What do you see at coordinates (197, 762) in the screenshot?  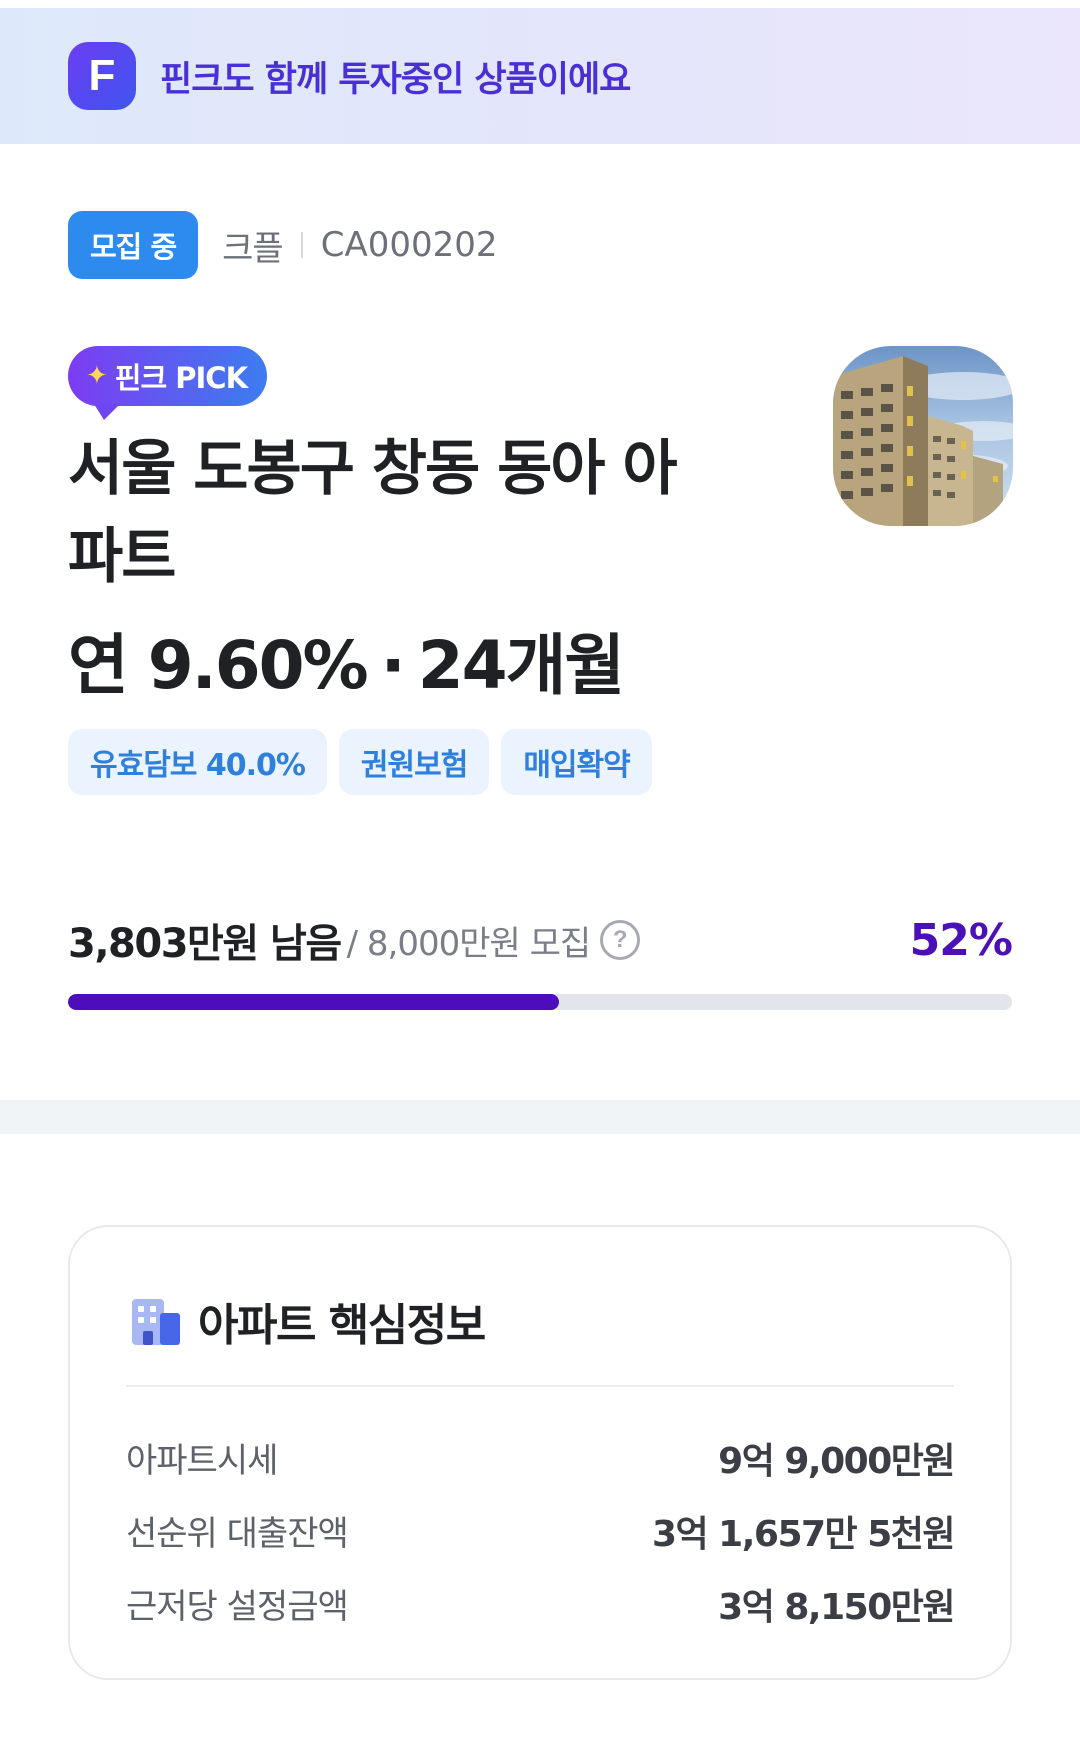 I see `chip-collateral: 유효담보 40.0%` at bounding box center [197, 762].